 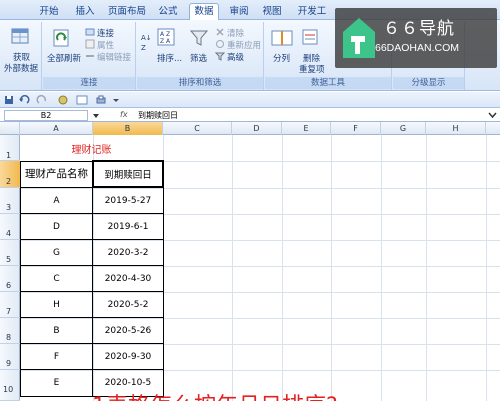 I want to click on refresh-all-icon, so click(x=61, y=38).